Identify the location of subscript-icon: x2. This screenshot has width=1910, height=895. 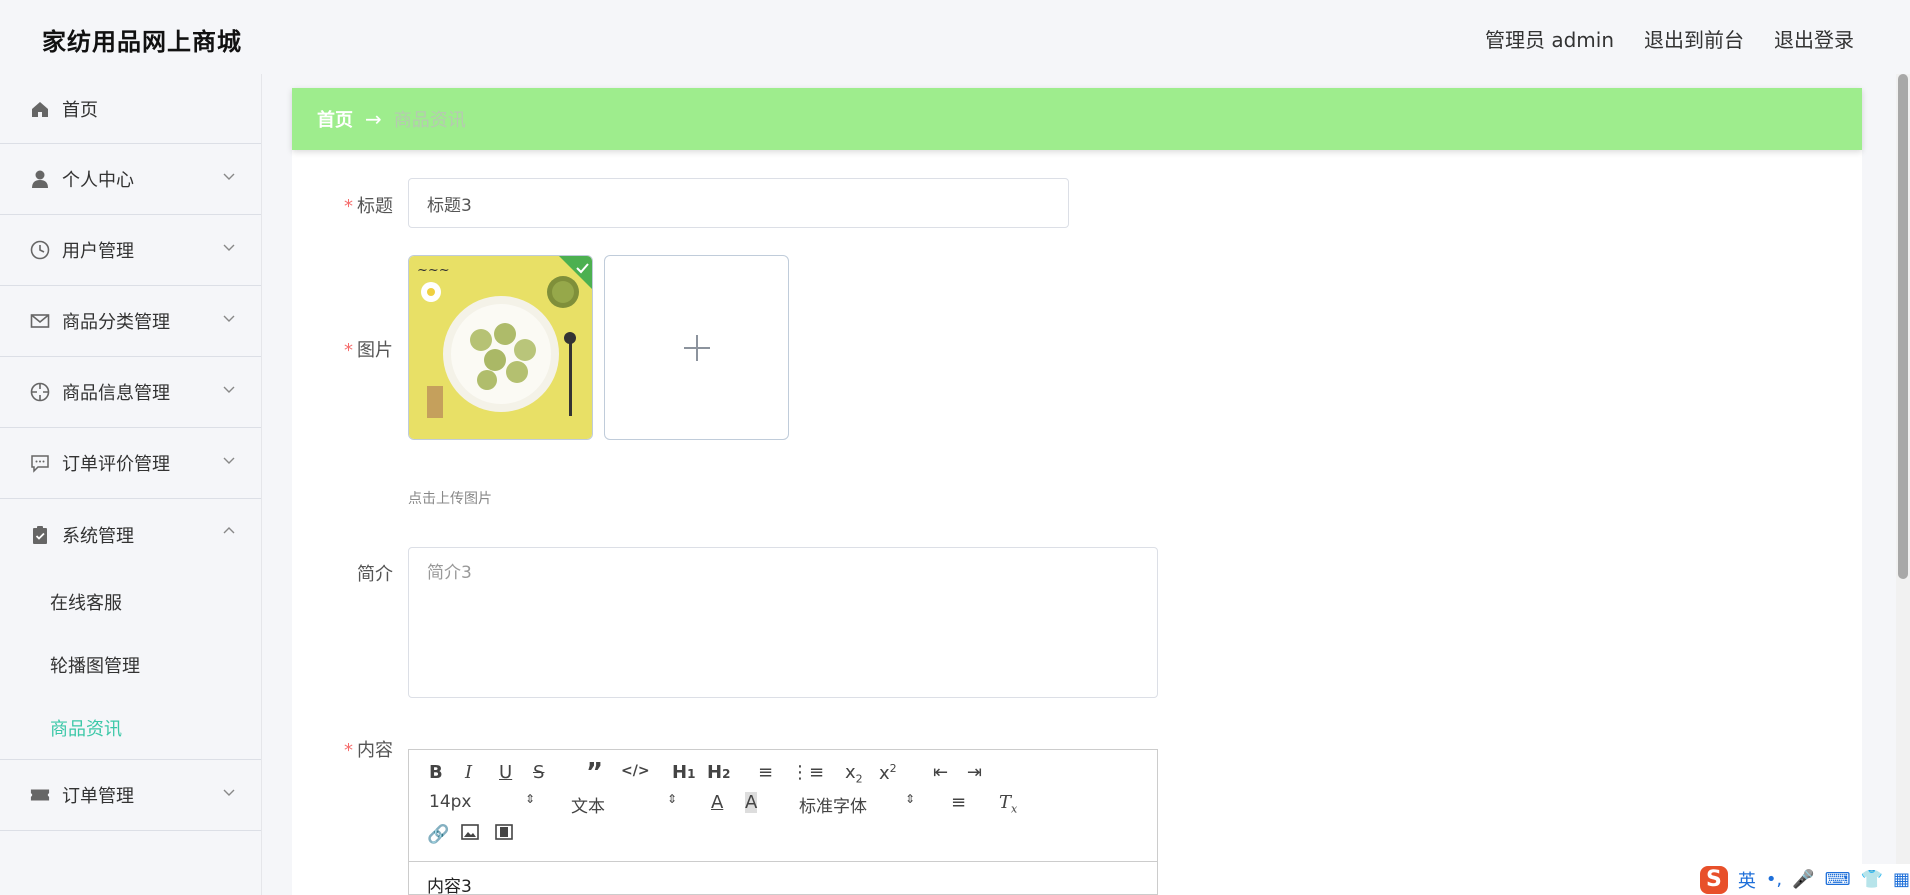
(854, 774).